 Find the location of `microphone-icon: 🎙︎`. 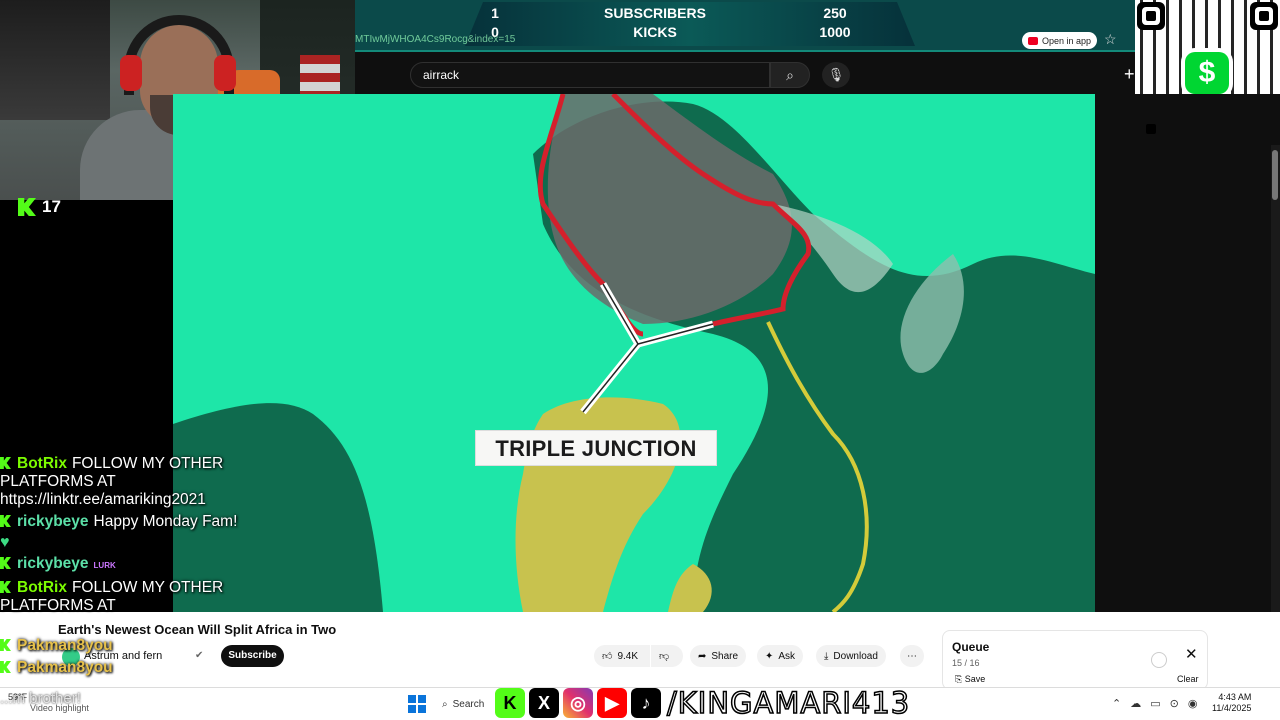

microphone-icon: 🎙︎ is located at coordinates (836, 74).